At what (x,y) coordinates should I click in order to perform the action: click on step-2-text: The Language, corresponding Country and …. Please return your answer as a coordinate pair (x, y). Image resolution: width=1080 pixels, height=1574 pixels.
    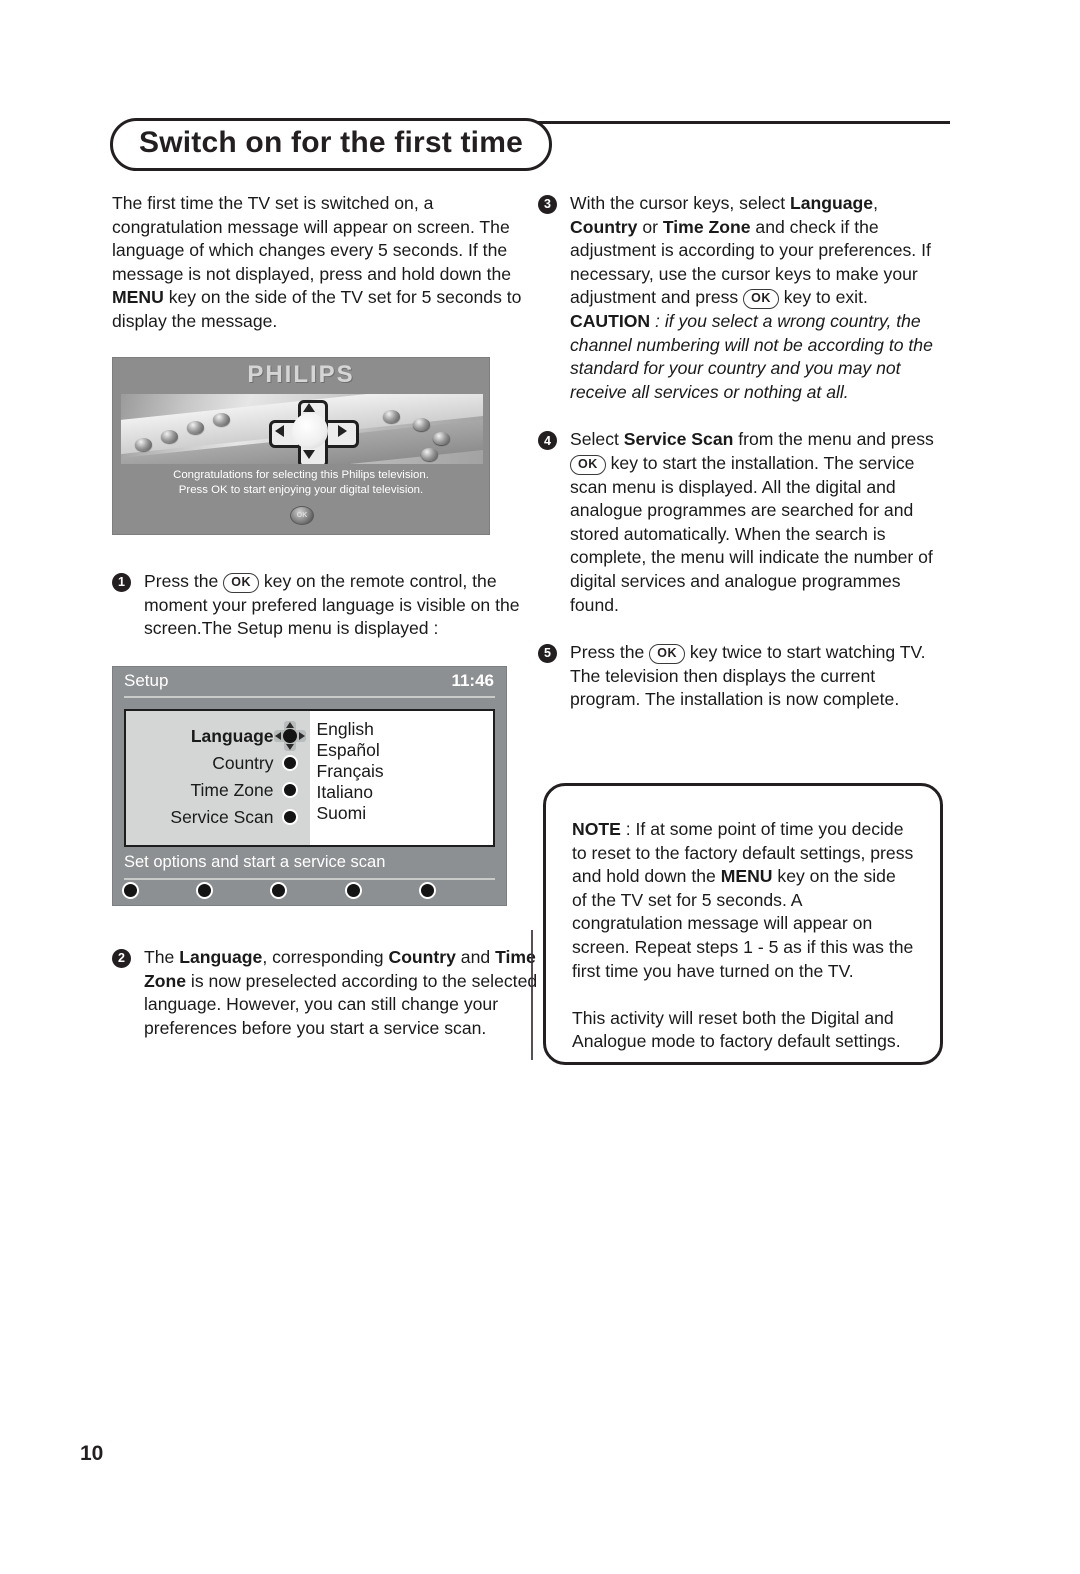
    Looking at the image, I should click on (356, 993).